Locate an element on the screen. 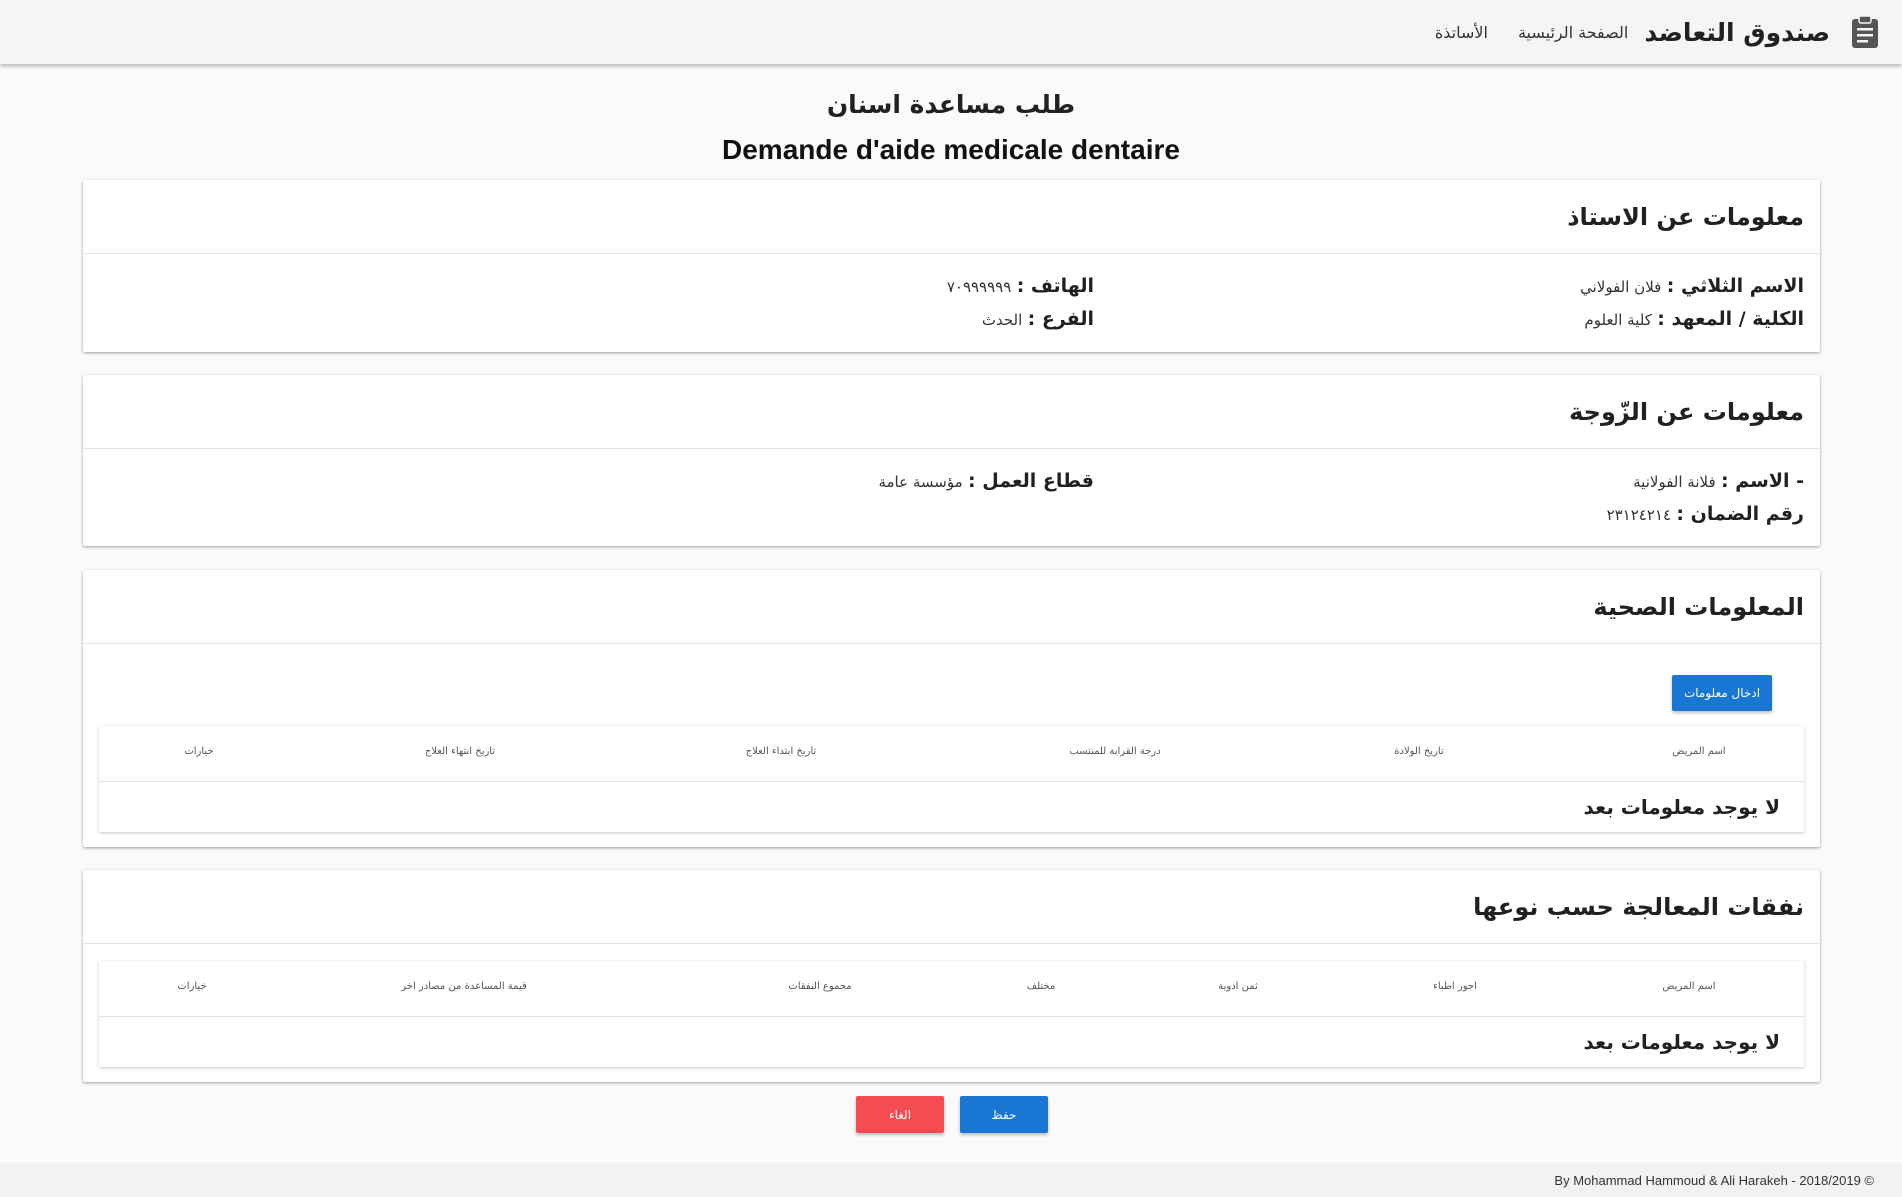 Image resolution: width=1902 pixels, height=1197 pixels. teacher-faculty-value: كلية العلوم is located at coordinates (1618, 320).